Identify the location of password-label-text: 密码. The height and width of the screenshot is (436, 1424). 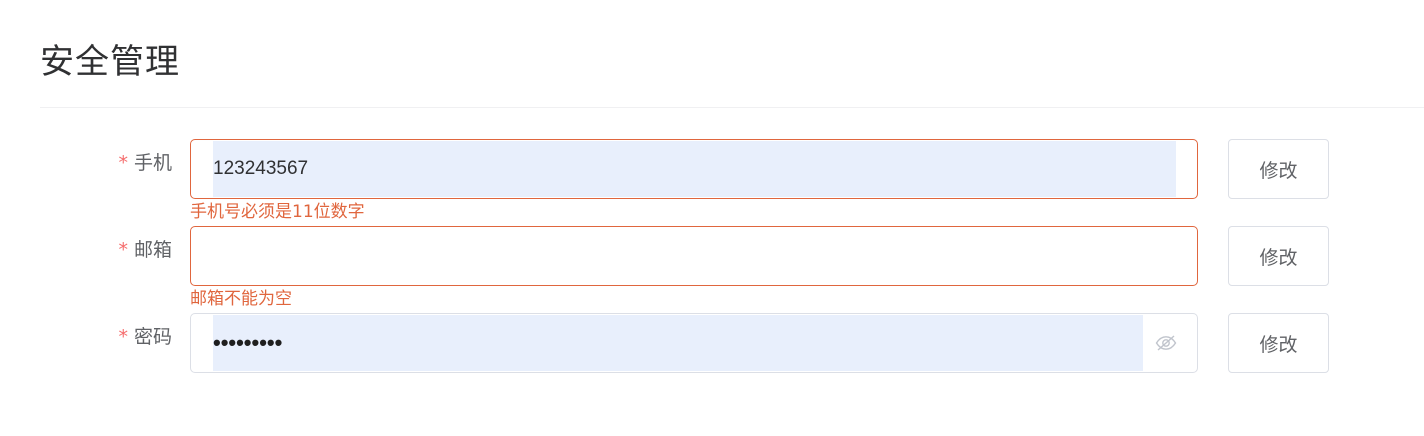
(152, 337).